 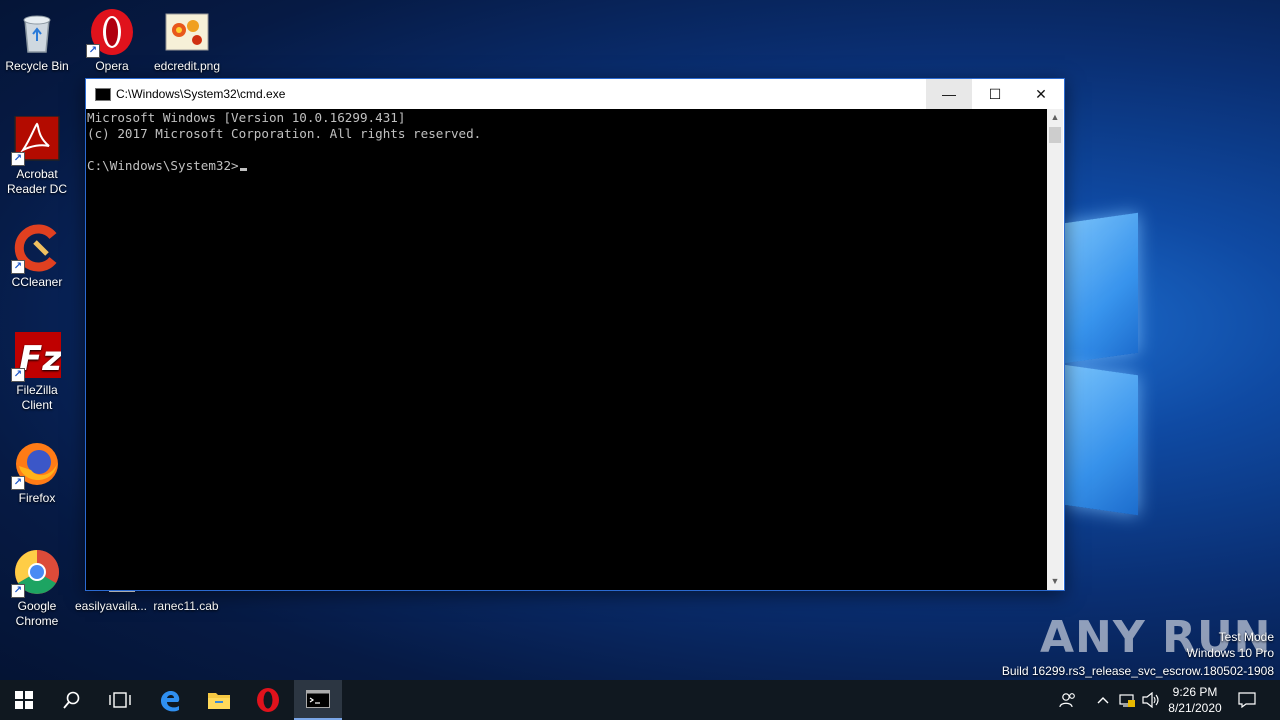 What do you see at coordinates (949, 94) in the screenshot?
I see `minimize-button: —` at bounding box center [949, 94].